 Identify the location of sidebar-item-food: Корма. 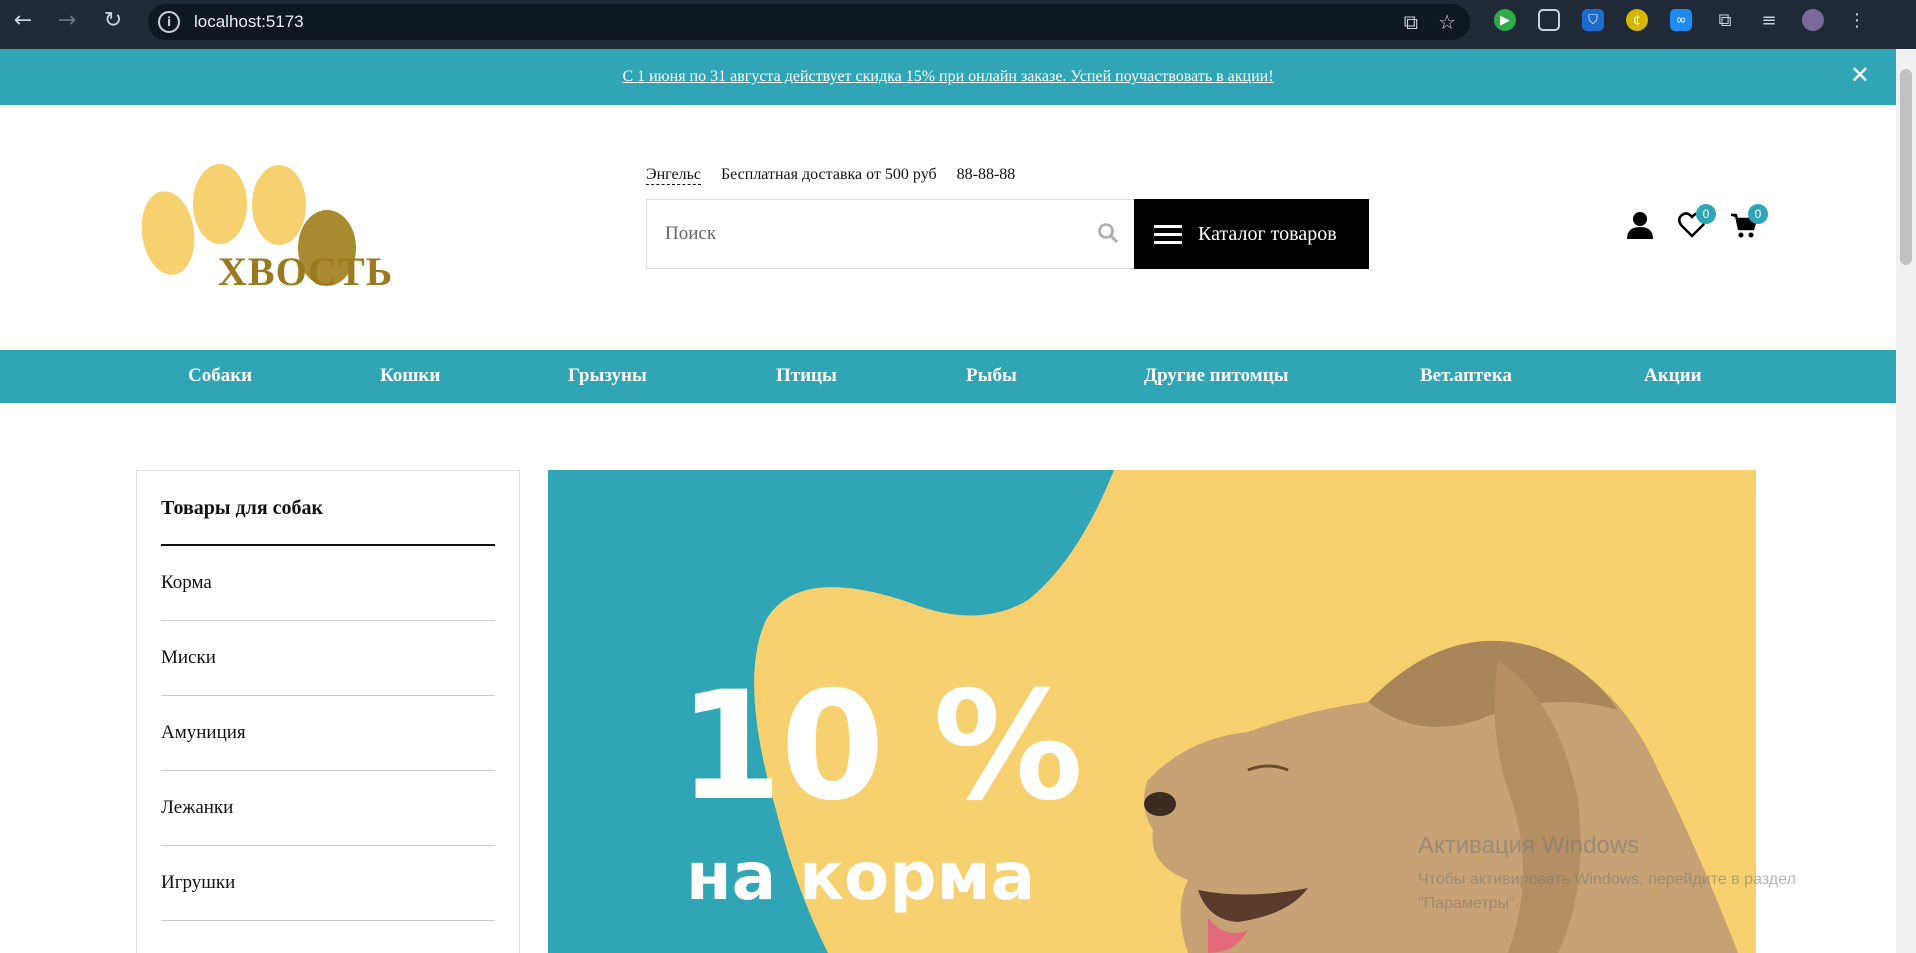
(328, 583).